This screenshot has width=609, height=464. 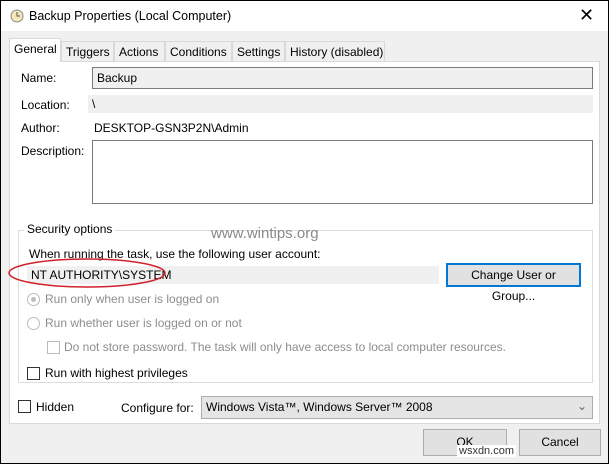 What do you see at coordinates (342, 78) in the screenshot?
I see `name-input: Backup` at bounding box center [342, 78].